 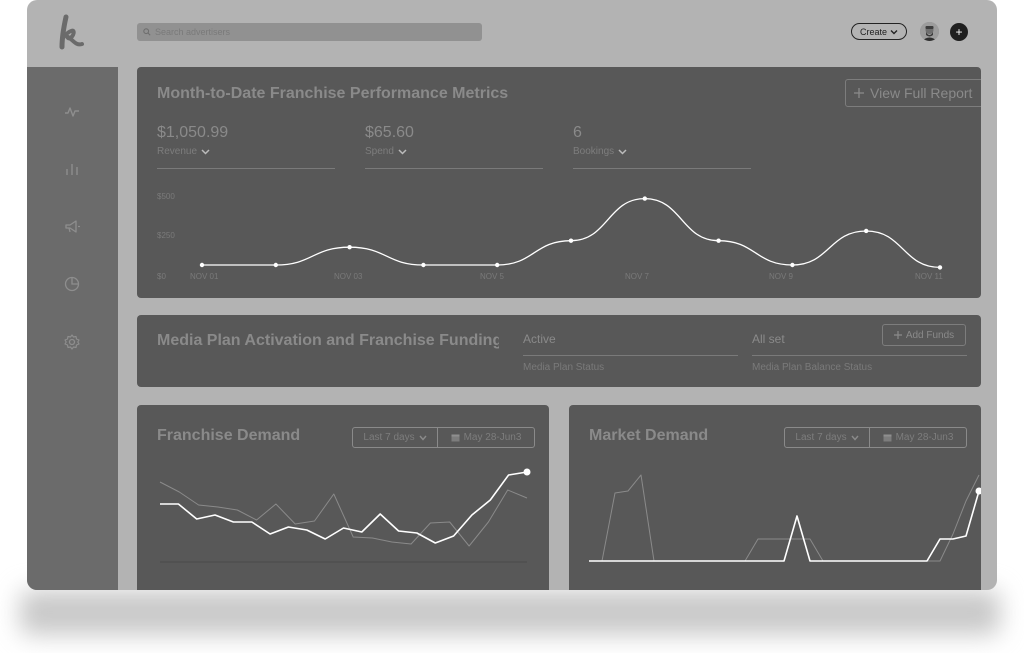 I want to click on search-icon, so click(x=147, y=32).